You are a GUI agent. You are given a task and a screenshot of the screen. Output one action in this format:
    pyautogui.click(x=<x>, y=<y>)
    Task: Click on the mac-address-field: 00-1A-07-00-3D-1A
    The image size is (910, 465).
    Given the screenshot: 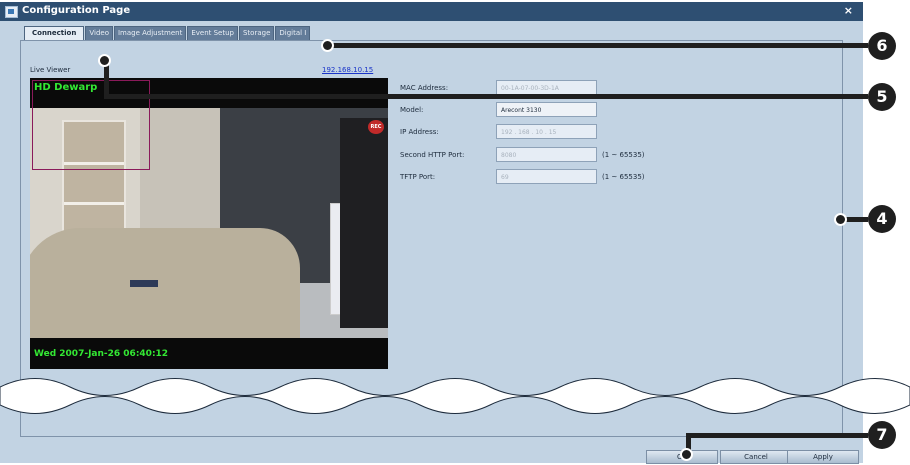 What is the action you would take?
    pyautogui.click(x=546, y=87)
    